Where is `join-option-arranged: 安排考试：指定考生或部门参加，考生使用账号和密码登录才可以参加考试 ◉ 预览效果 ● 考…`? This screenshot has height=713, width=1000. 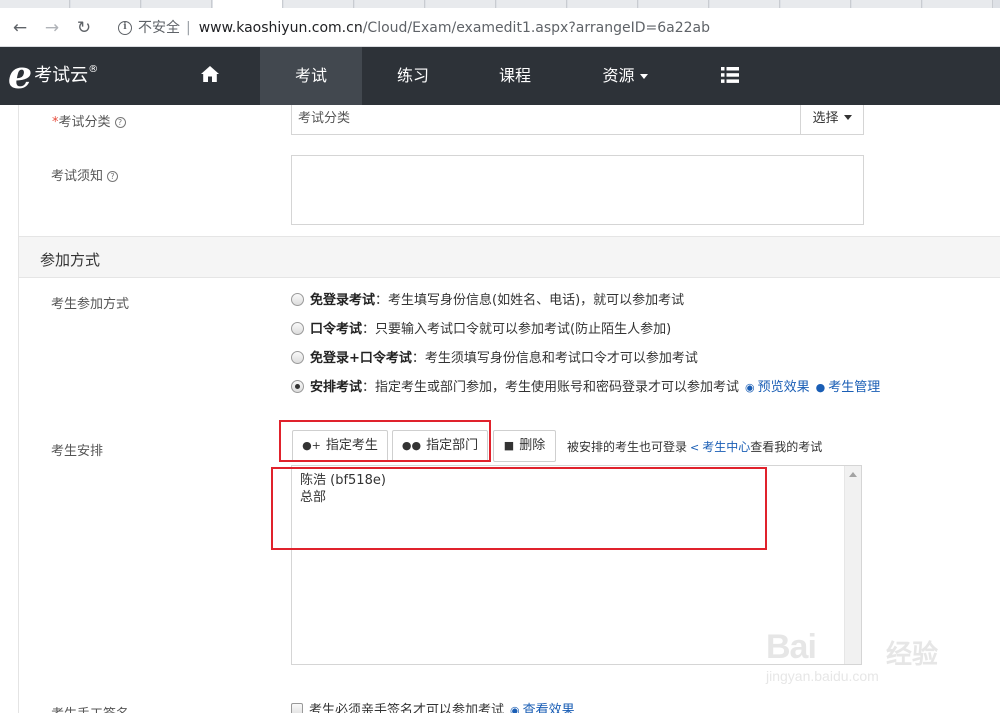 join-option-arranged: 安排考试：指定考生或部门参加，考生使用账号和密码登录才可以参加考试 ◉ 预览效果 ● 考… is located at coordinates (585, 386).